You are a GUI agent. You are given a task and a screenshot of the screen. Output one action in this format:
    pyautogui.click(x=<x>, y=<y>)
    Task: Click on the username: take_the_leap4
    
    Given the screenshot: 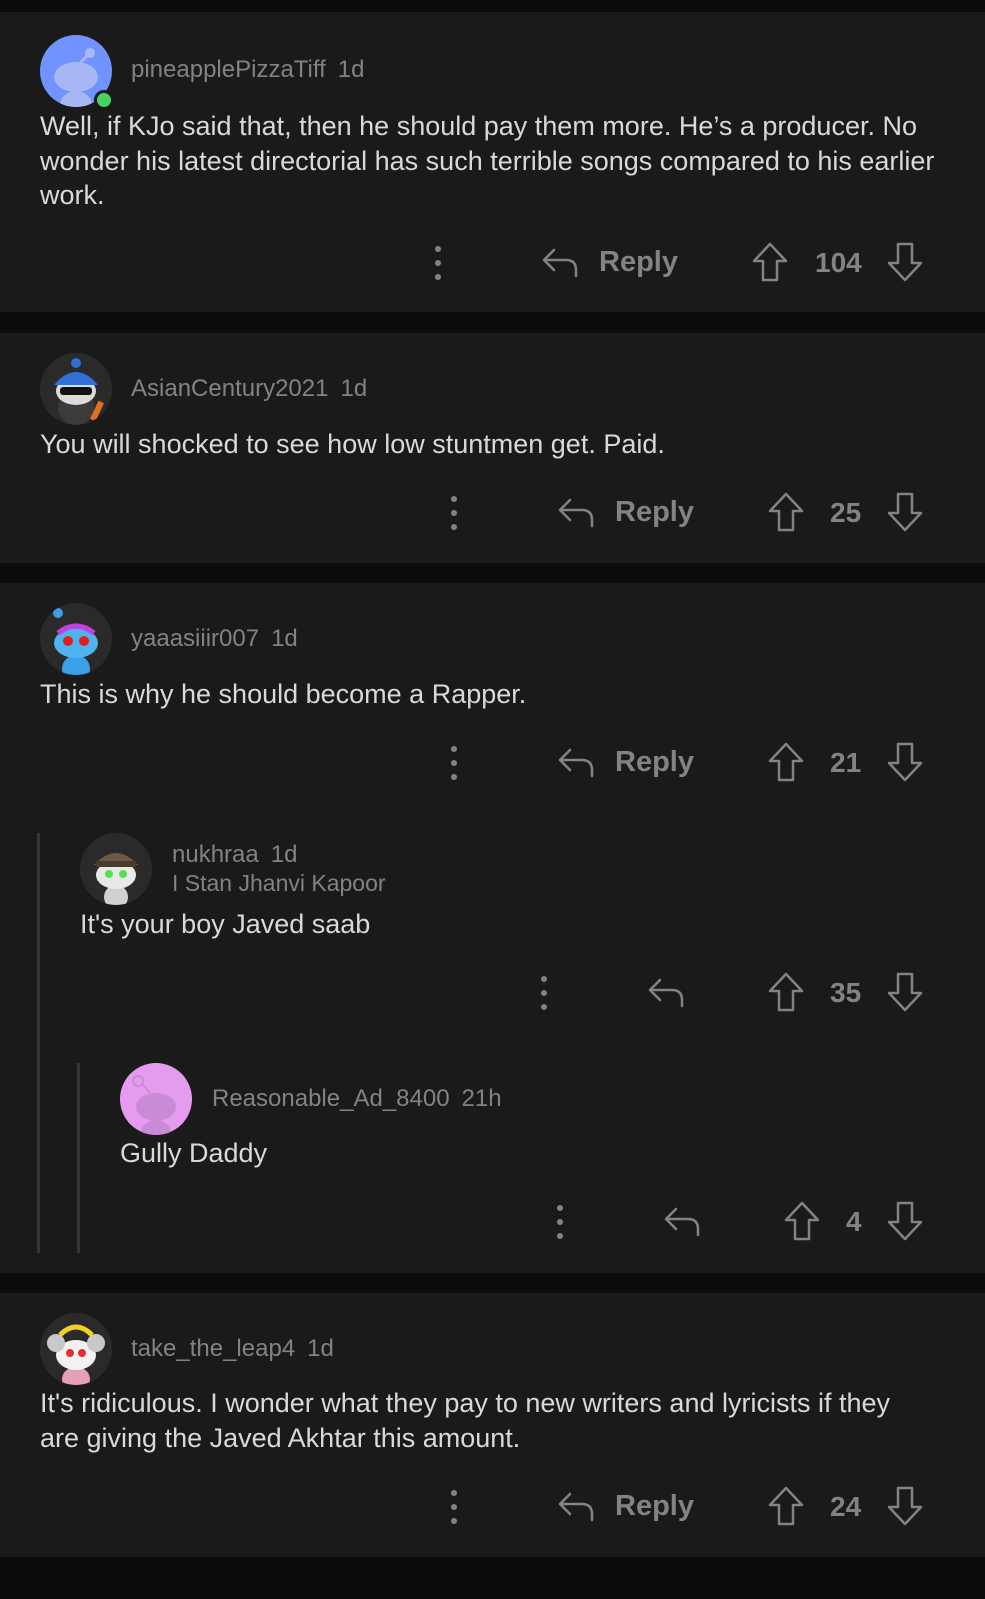 What is the action you would take?
    pyautogui.click(x=213, y=1348)
    